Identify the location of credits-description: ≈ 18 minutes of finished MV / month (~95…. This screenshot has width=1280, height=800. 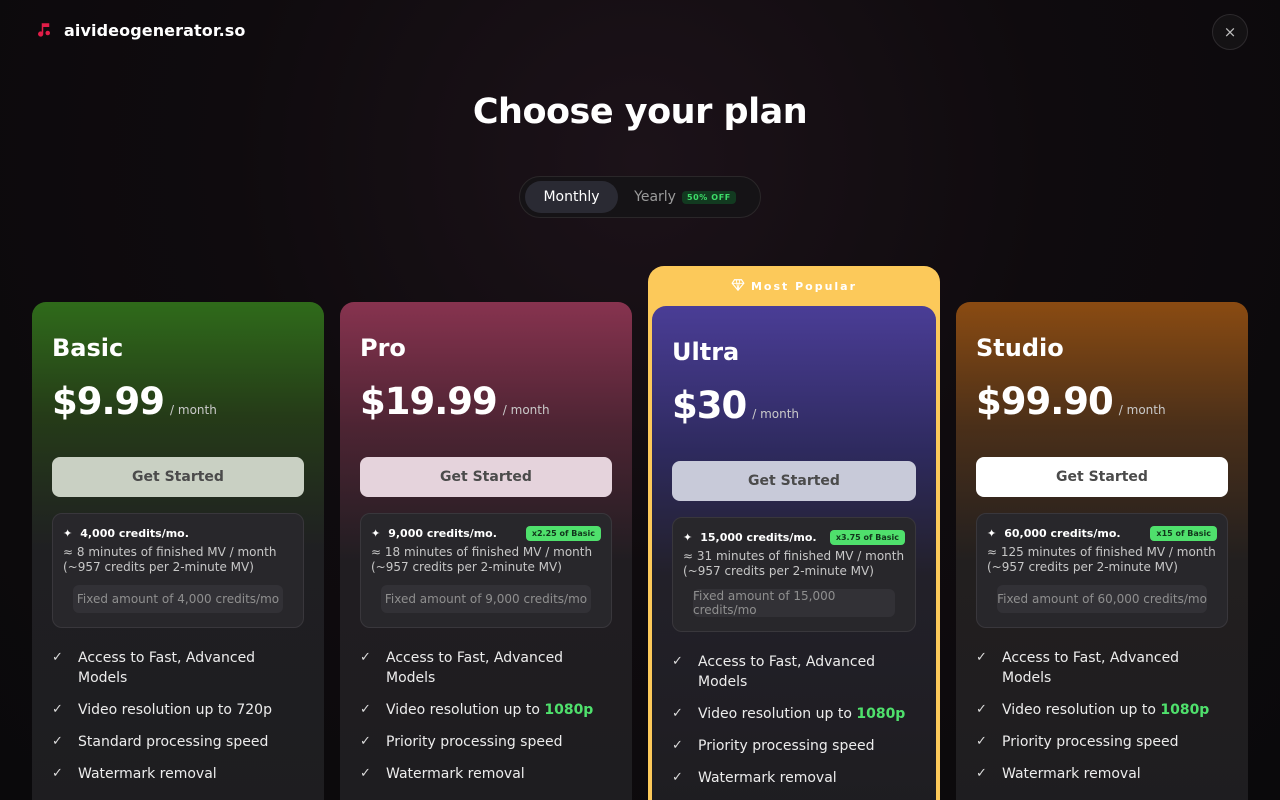
(482, 559).